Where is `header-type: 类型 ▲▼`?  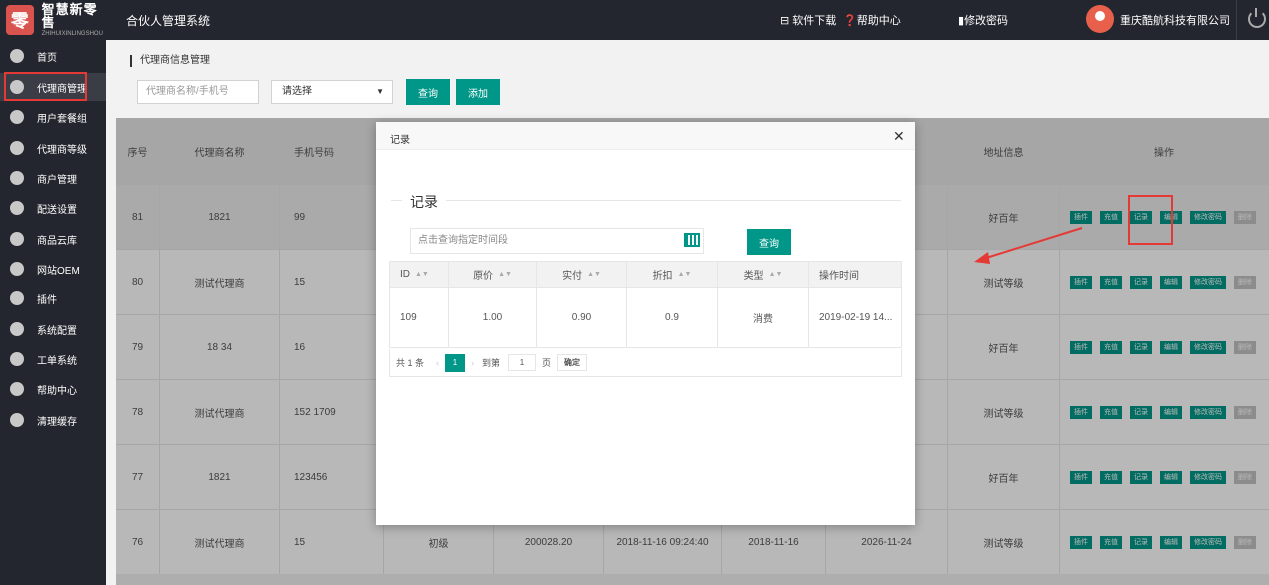 header-type: 类型 ▲▼ is located at coordinates (763, 274).